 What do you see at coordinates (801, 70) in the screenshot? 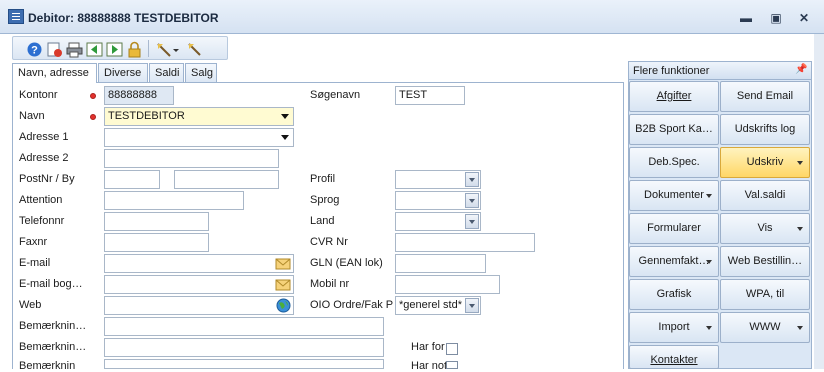
I see `pin-icon: 📌` at bounding box center [801, 70].